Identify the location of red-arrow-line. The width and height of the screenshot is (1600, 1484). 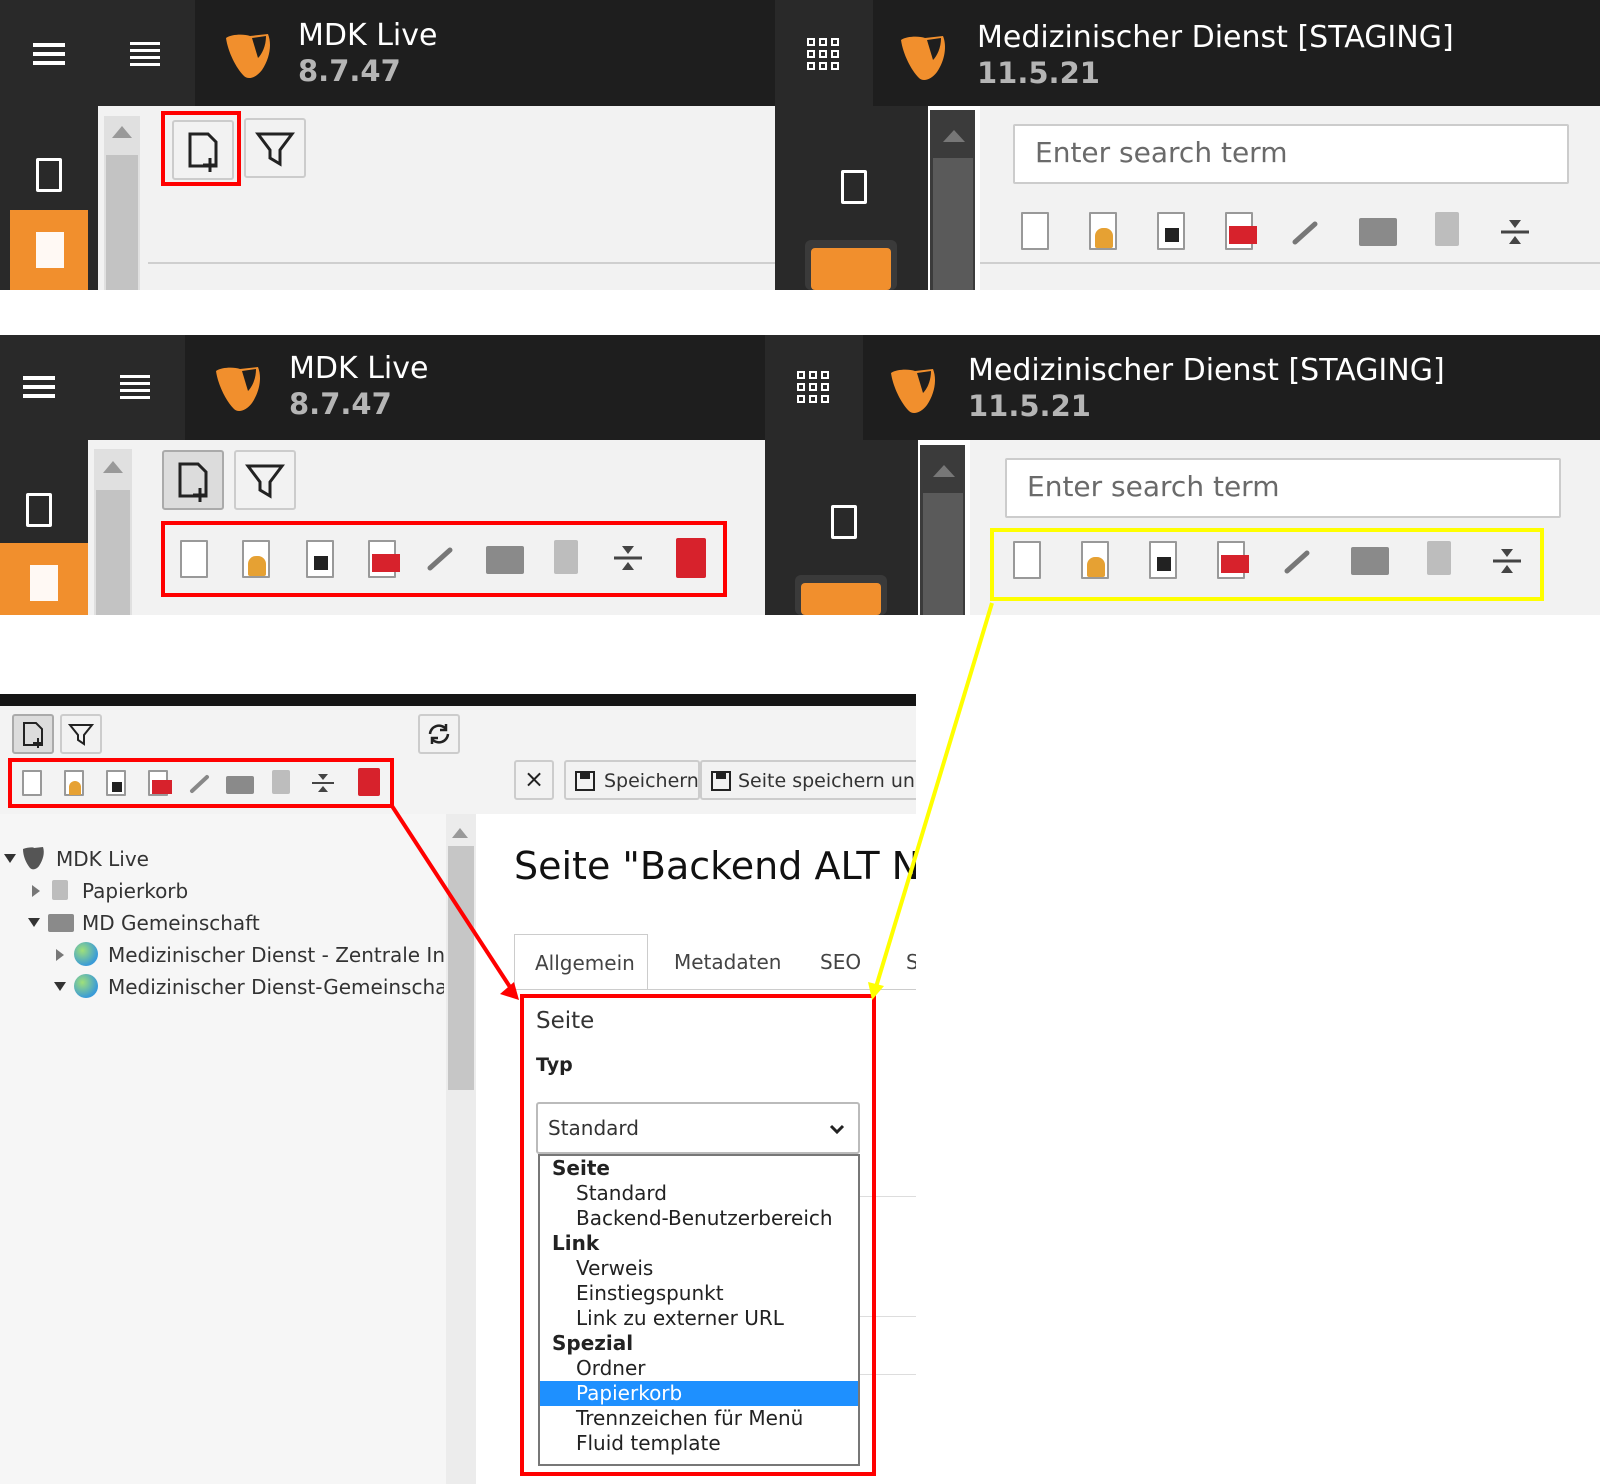
(451, 896).